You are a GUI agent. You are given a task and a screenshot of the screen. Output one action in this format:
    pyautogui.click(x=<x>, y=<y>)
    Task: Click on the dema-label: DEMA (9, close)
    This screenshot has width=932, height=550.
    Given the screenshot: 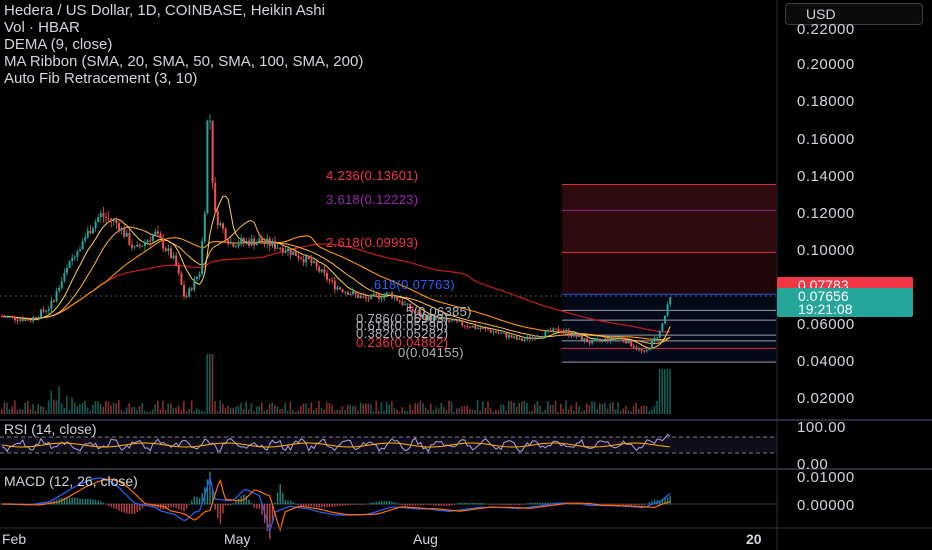 What is the action you would take?
    pyautogui.click(x=183, y=44)
    